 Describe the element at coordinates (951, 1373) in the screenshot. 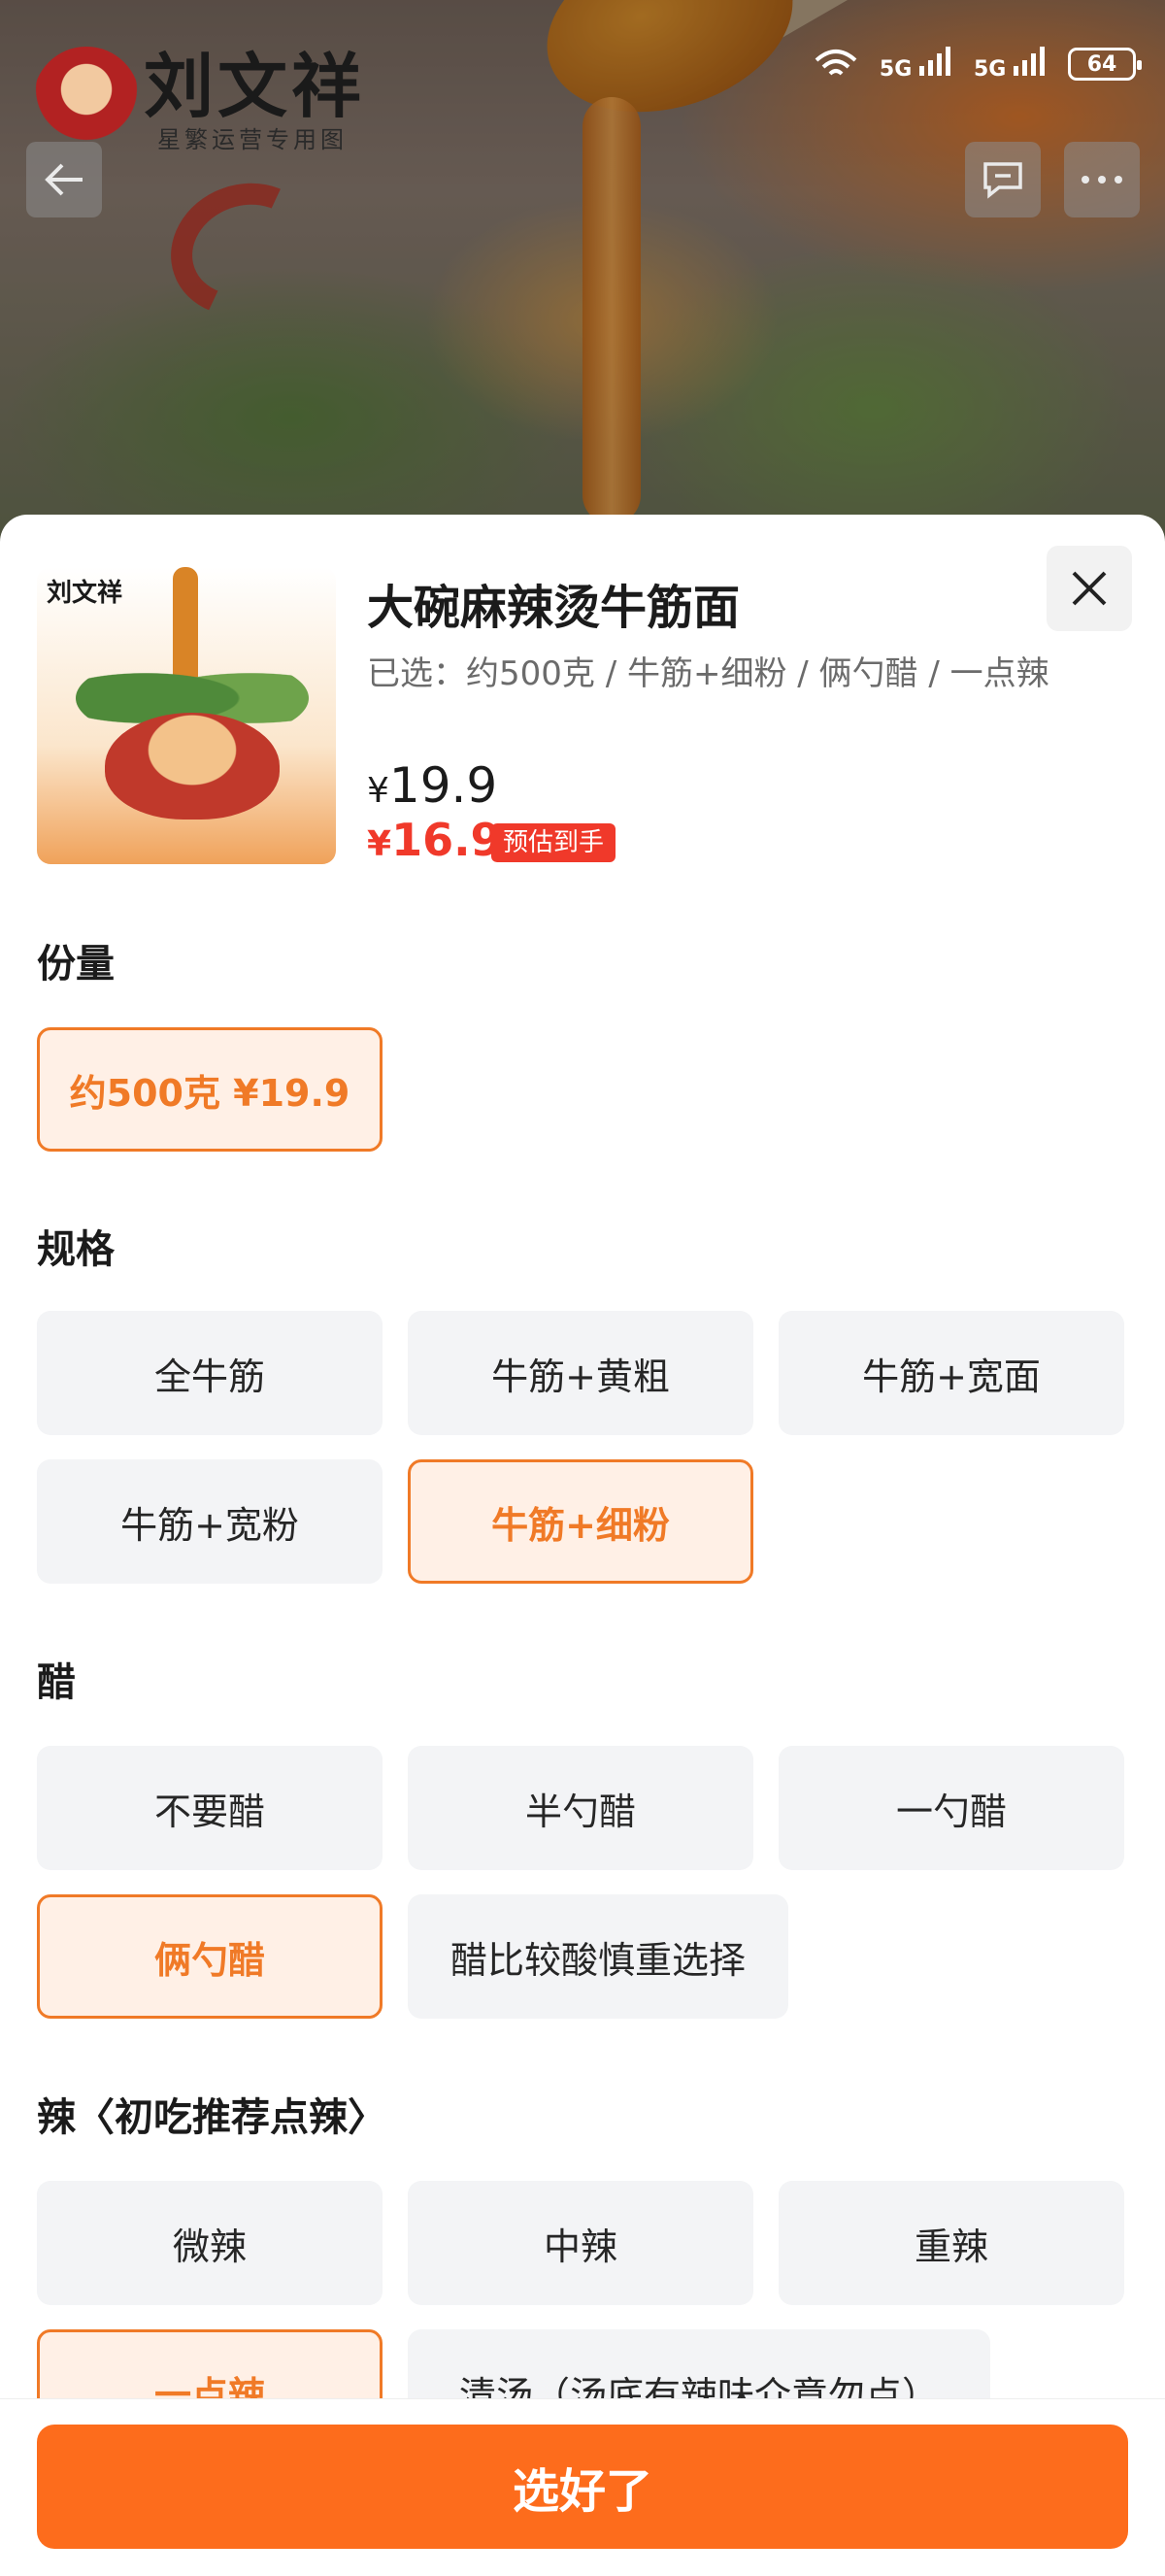

I see `option-spec: 牛筋+宽面` at that location.